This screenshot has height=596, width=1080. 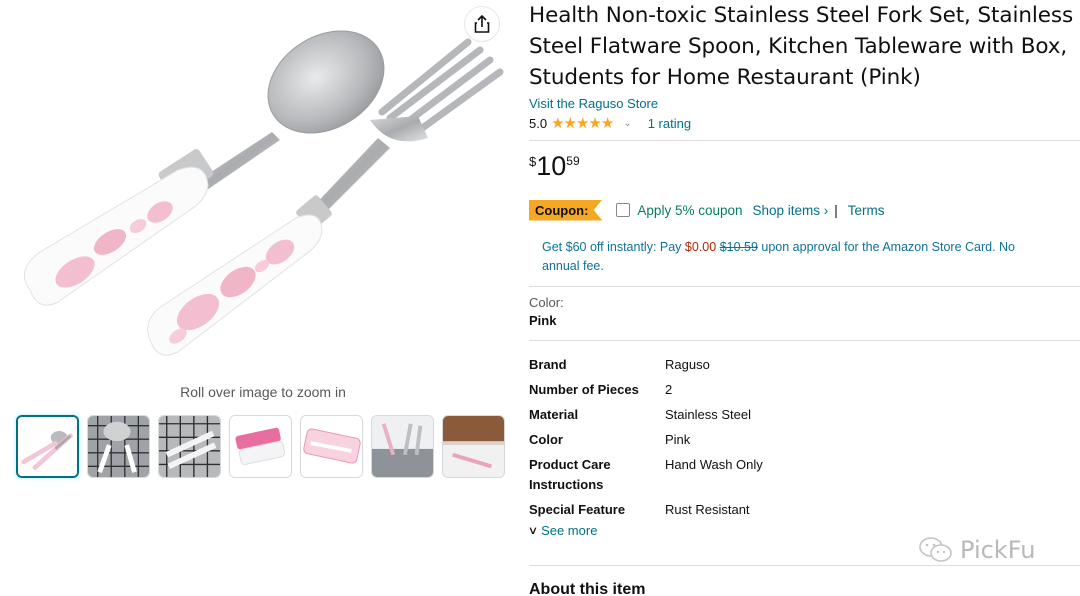 What do you see at coordinates (714, 464) in the screenshot?
I see `spec-value: Hand Wash Only` at bounding box center [714, 464].